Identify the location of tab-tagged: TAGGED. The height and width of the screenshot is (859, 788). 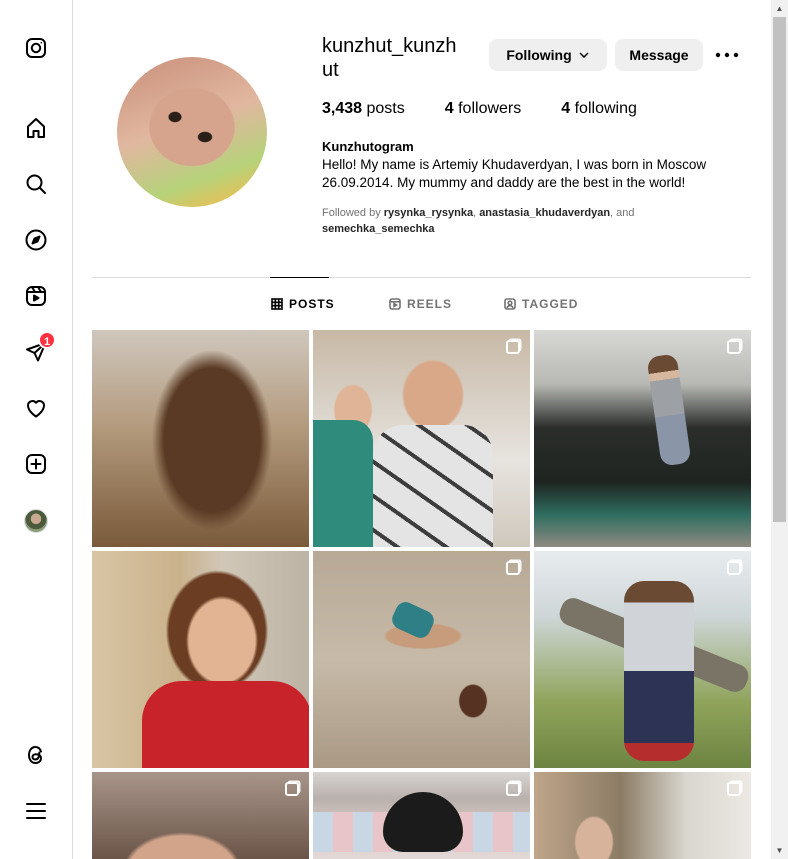
(541, 304).